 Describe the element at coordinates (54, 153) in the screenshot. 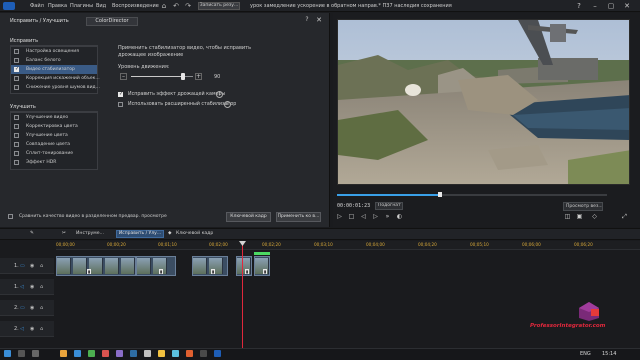

I see `enhance-item-split-toning: Сплит-тонирование` at that location.